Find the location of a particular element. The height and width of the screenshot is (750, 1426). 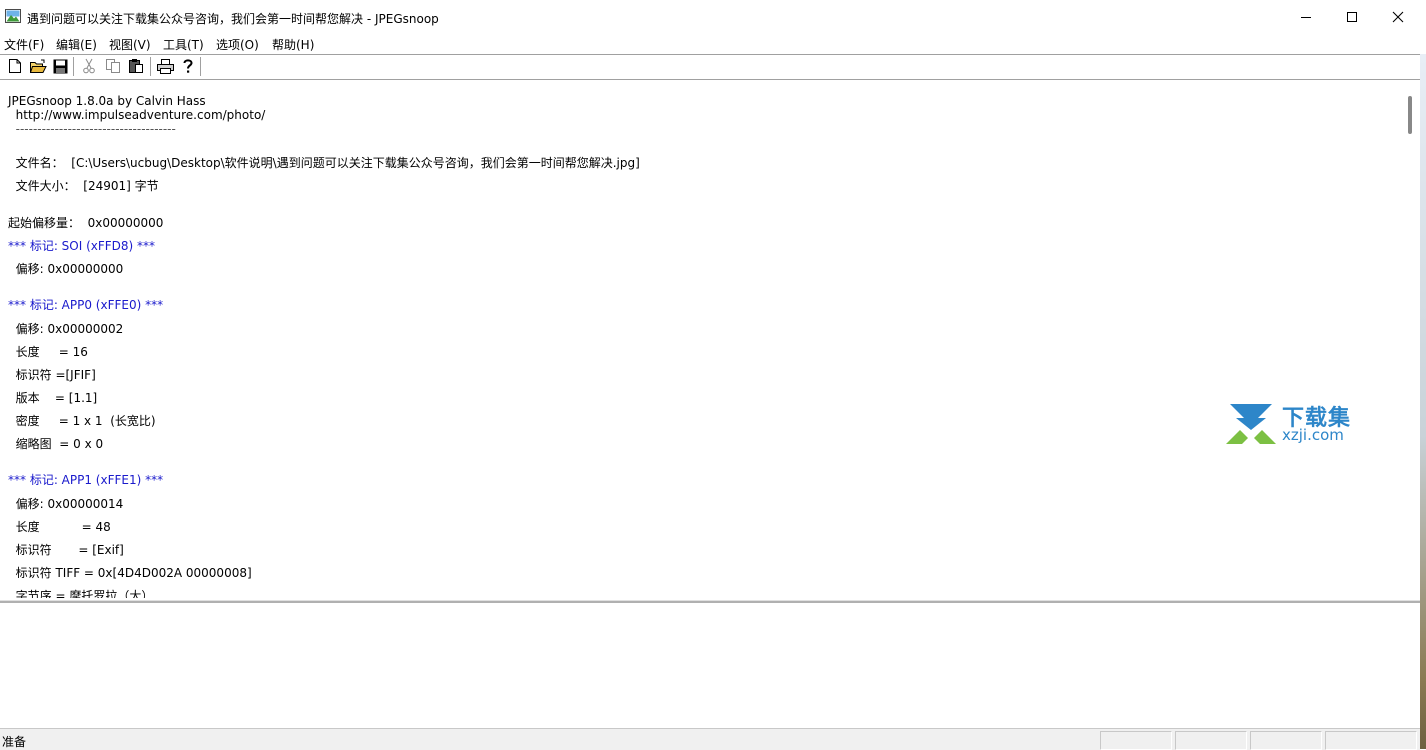

paste-icon is located at coordinates (136, 66).